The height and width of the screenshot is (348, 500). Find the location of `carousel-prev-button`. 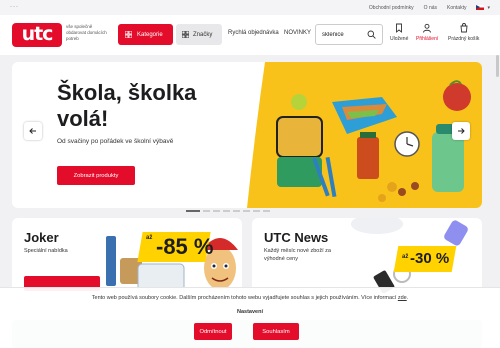

carousel-prev-button is located at coordinates (33, 131).